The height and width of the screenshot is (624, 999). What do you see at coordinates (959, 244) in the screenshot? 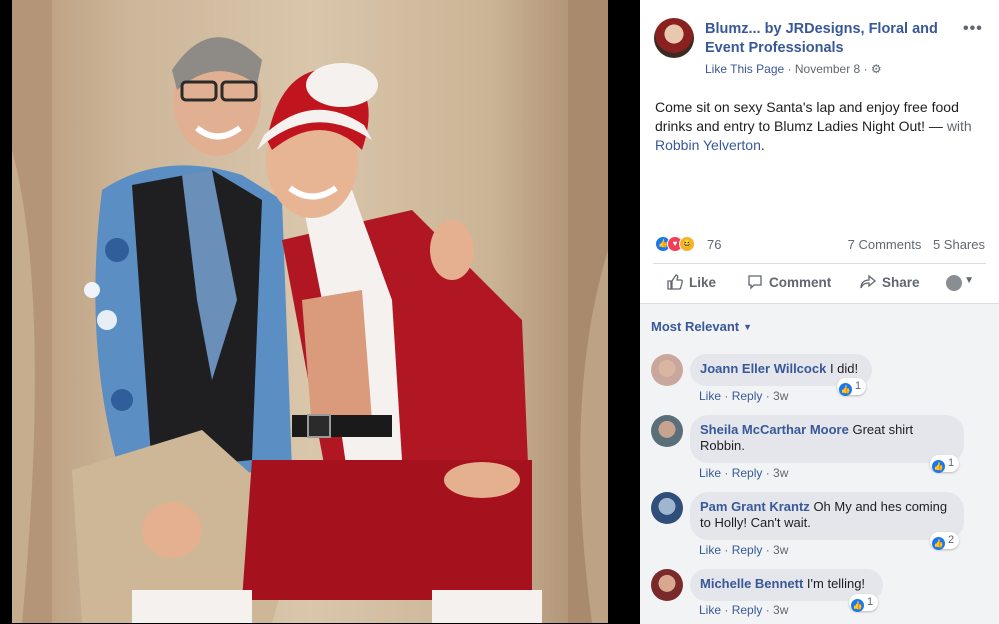
I see `shares-count-link: 5 Shares` at bounding box center [959, 244].